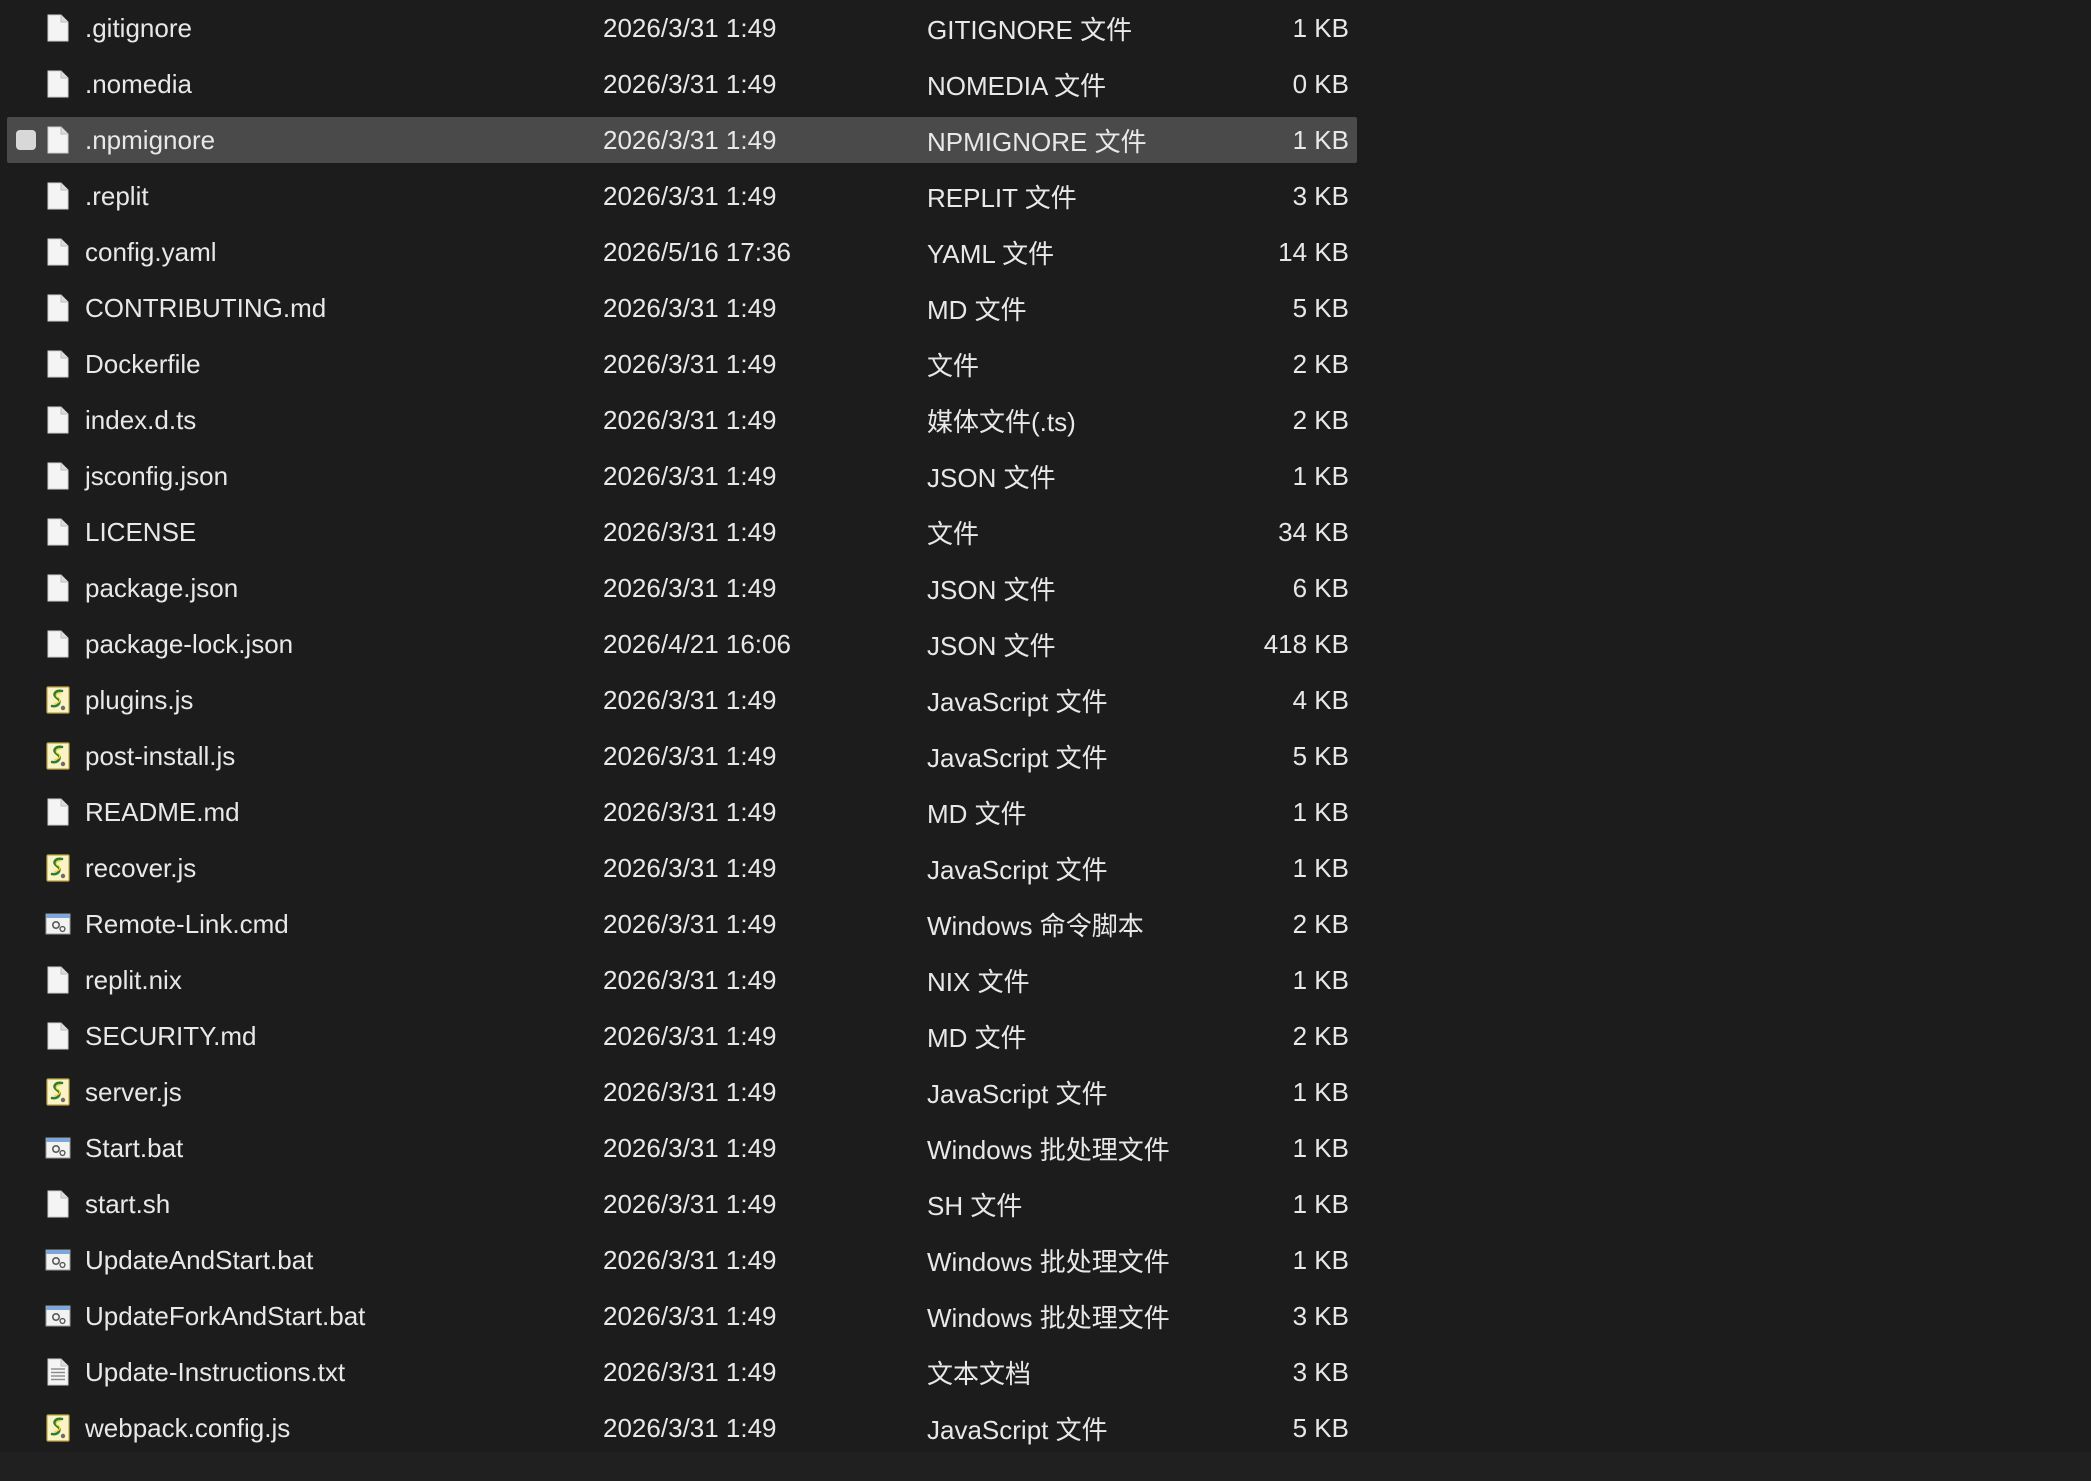 The height and width of the screenshot is (1481, 2091). I want to click on file-row: Start.bat 2026/3/31 1:49 Windows 批处理文件 1 KB, so click(682, 1148).